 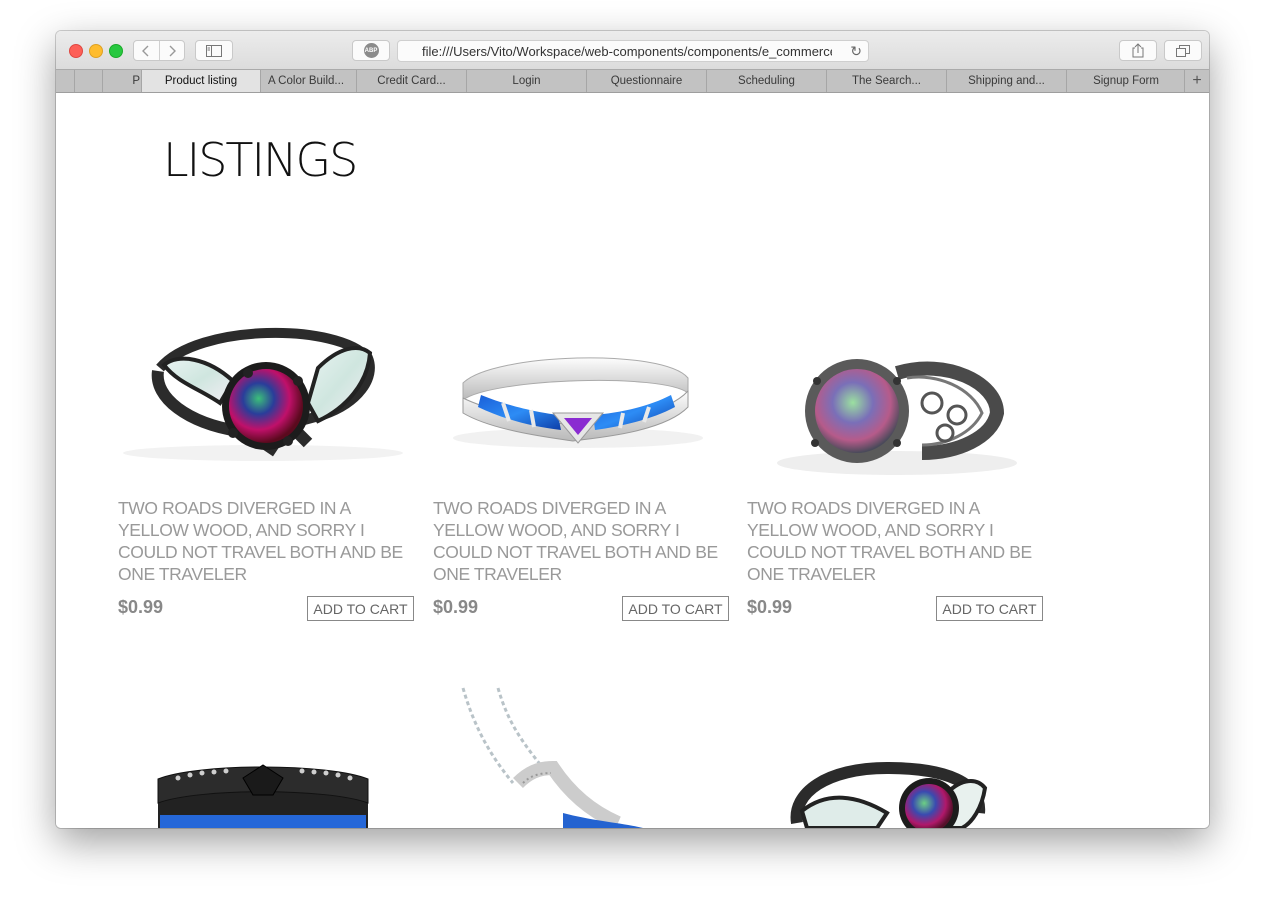 What do you see at coordinates (263, 796) in the screenshot?
I see `black-band-ring-icon` at bounding box center [263, 796].